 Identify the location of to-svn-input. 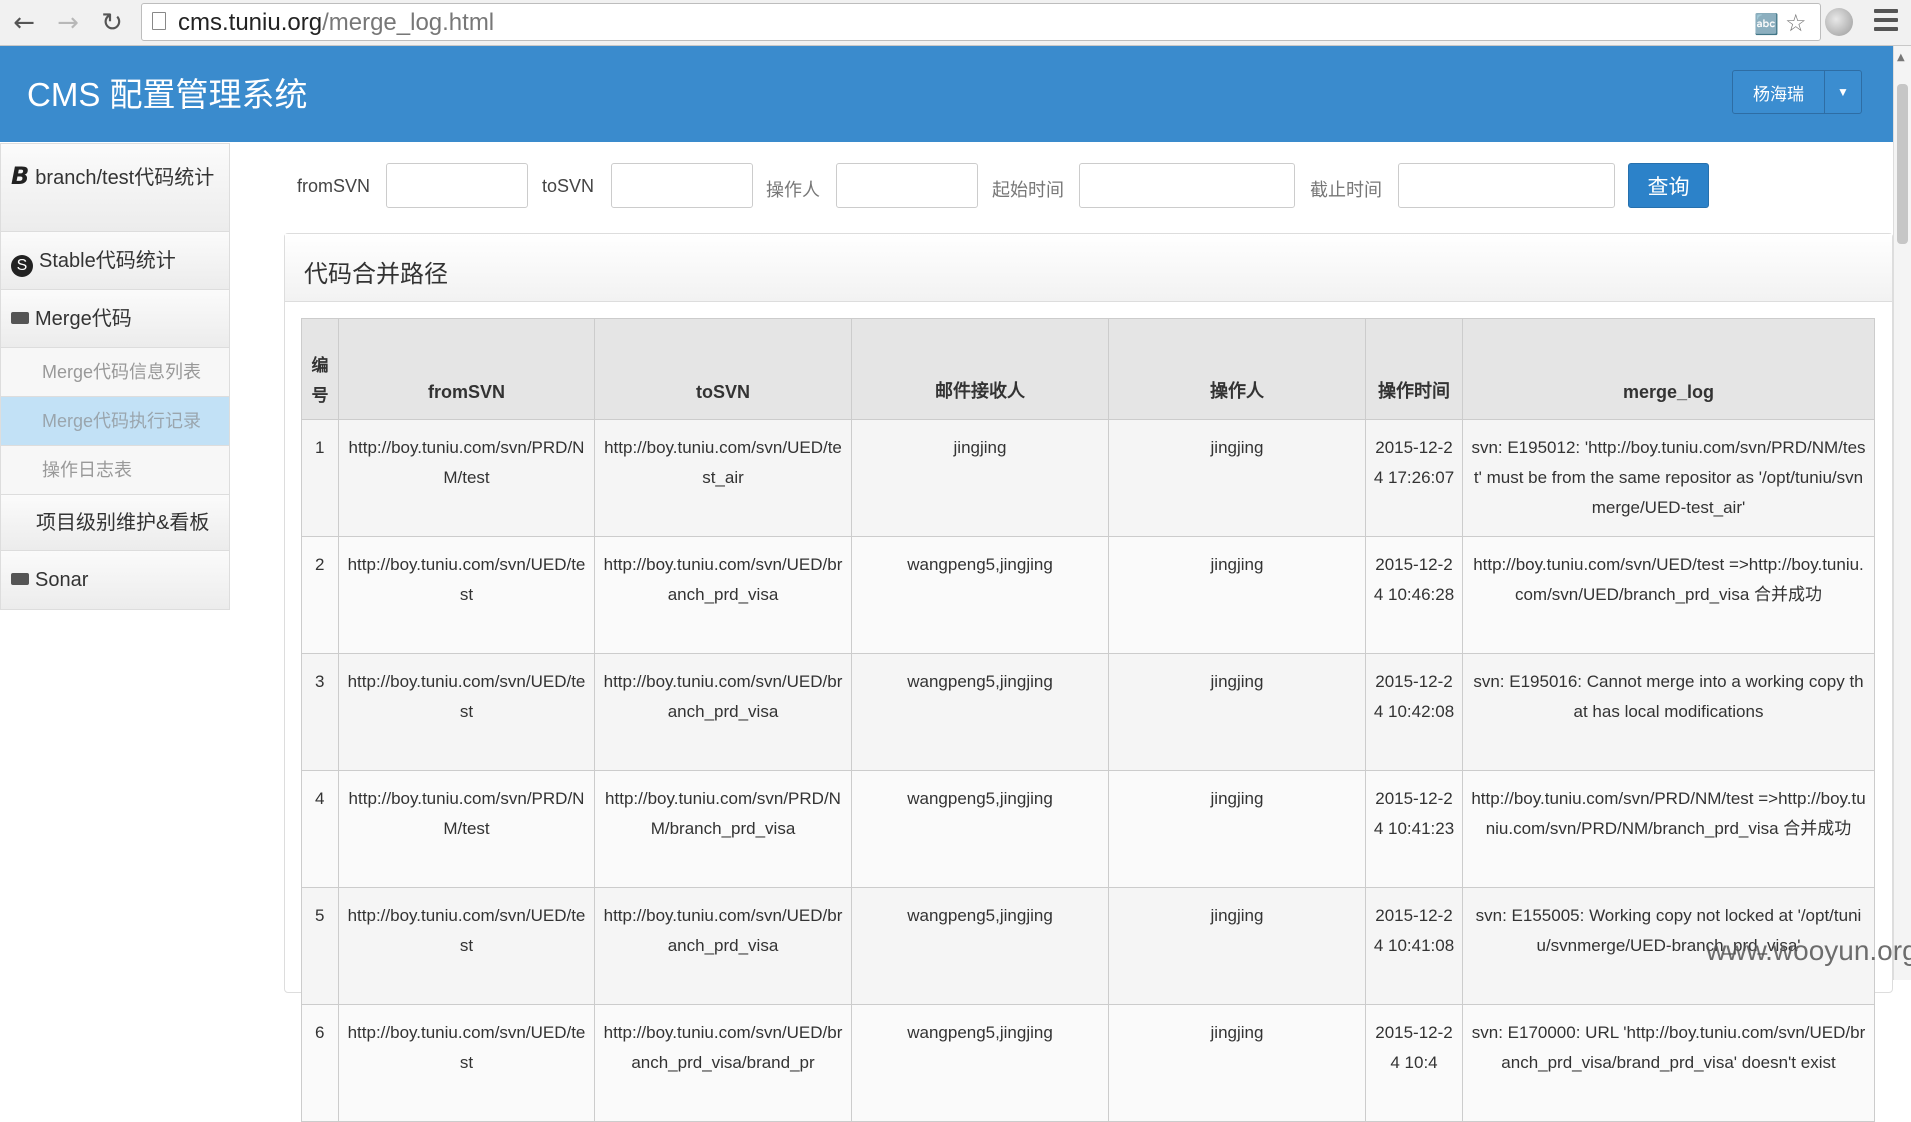
(682, 185).